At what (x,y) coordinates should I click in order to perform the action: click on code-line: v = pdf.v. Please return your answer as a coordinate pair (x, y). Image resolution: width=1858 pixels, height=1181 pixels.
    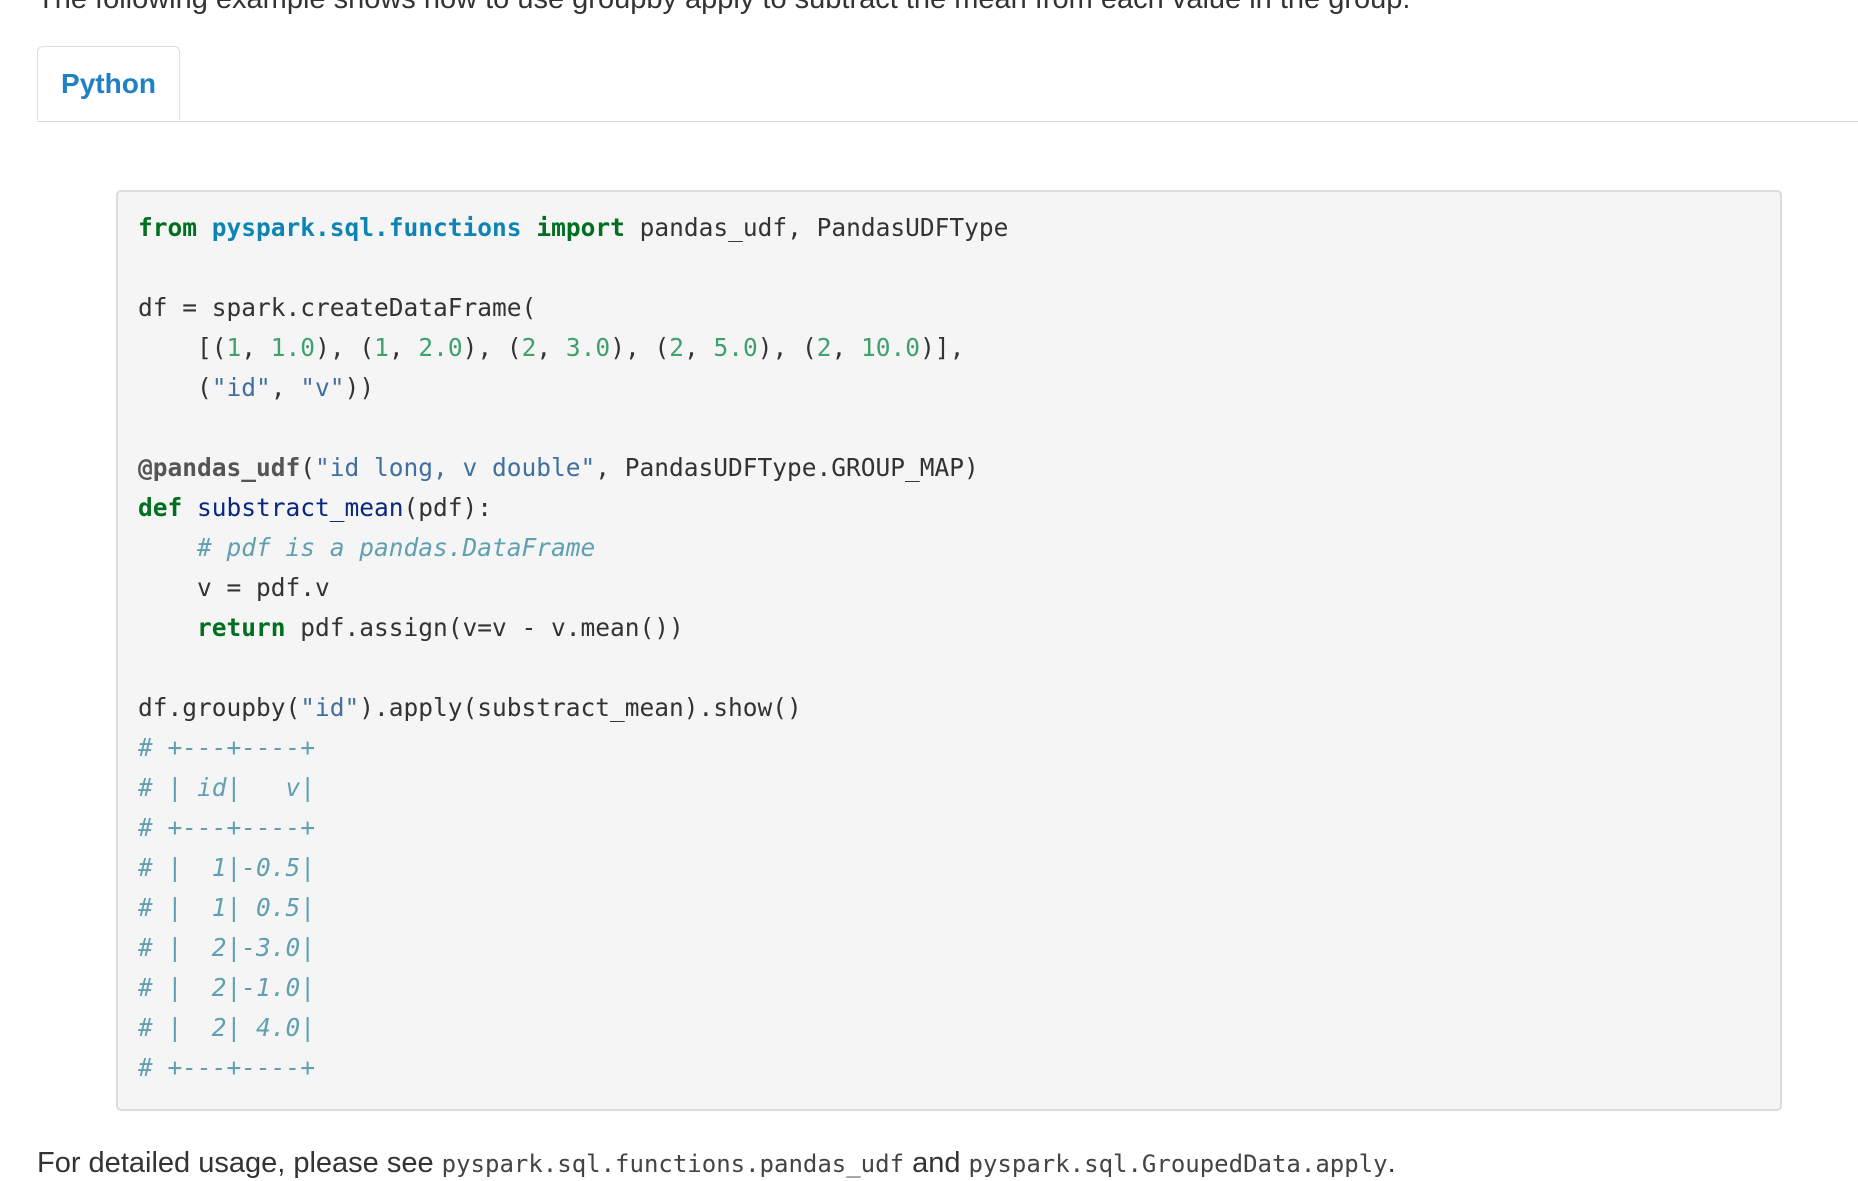
    Looking at the image, I should click on (234, 587).